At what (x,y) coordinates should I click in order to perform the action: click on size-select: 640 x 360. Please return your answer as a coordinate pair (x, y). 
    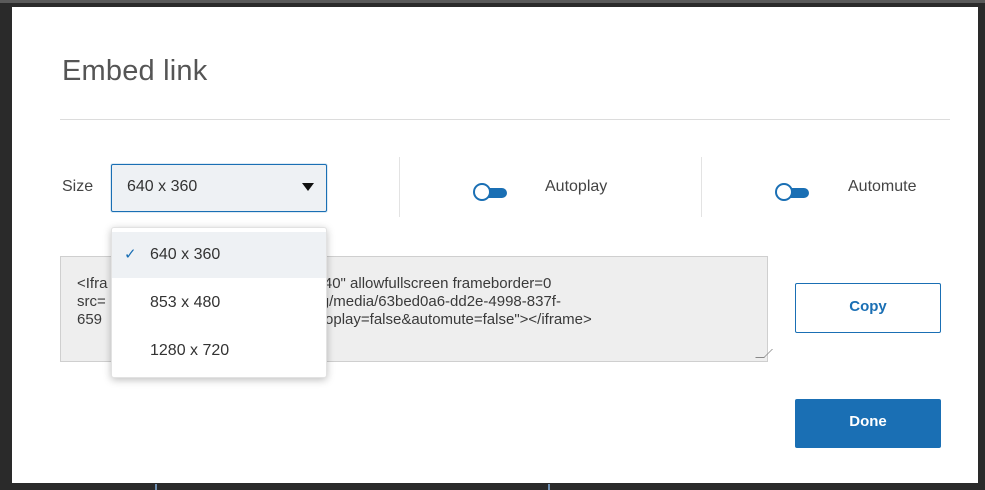
    Looking at the image, I should click on (219, 188).